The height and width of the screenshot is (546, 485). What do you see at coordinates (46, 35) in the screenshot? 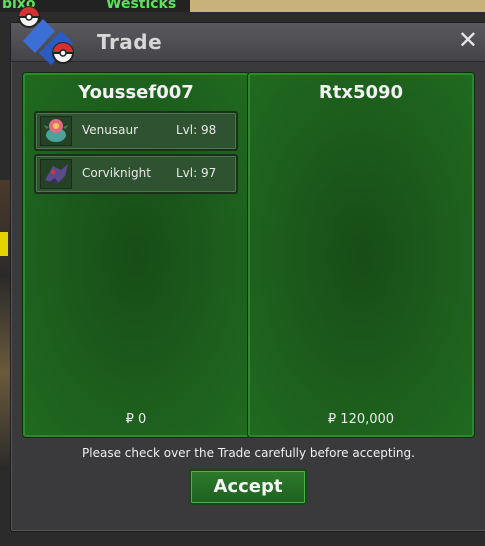
I see `trade-logo-icon` at bounding box center [46, 35].